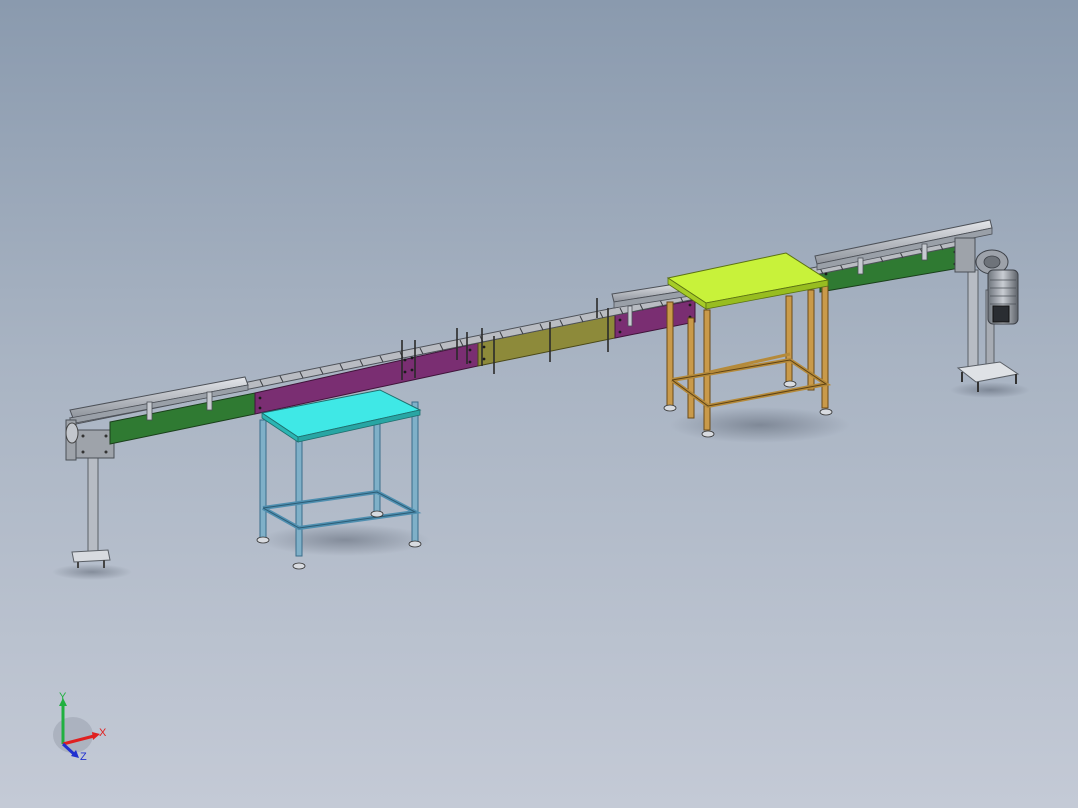 The image size is (1078, 808). I want to click on view-orientation-triad: Y X Z, so click(80, 727).